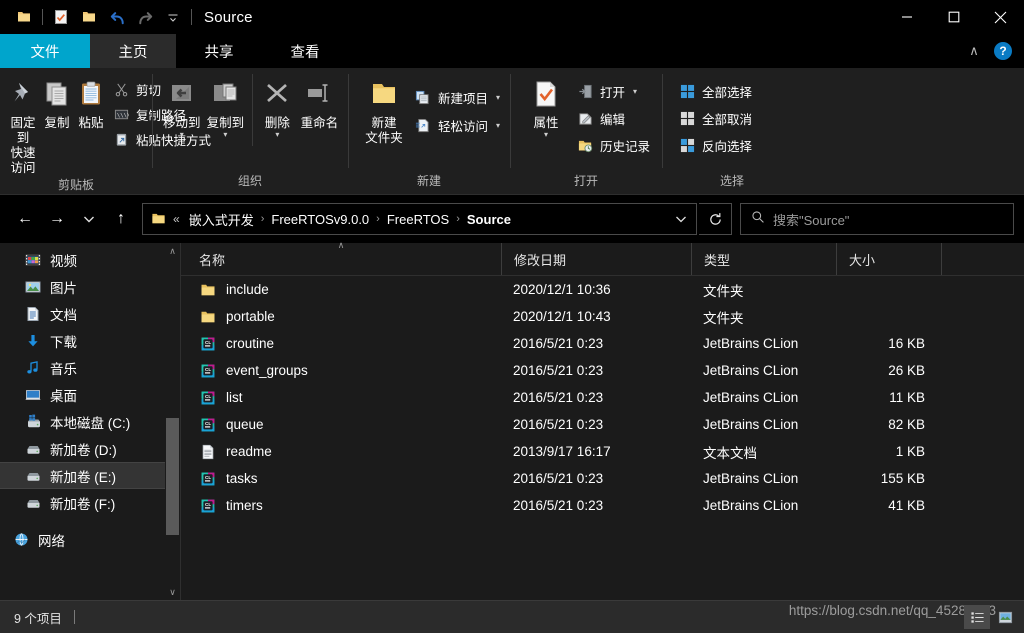  Describe the element at coordinates (319, 94) in the screenshot. I see `rename-icon` at that location.